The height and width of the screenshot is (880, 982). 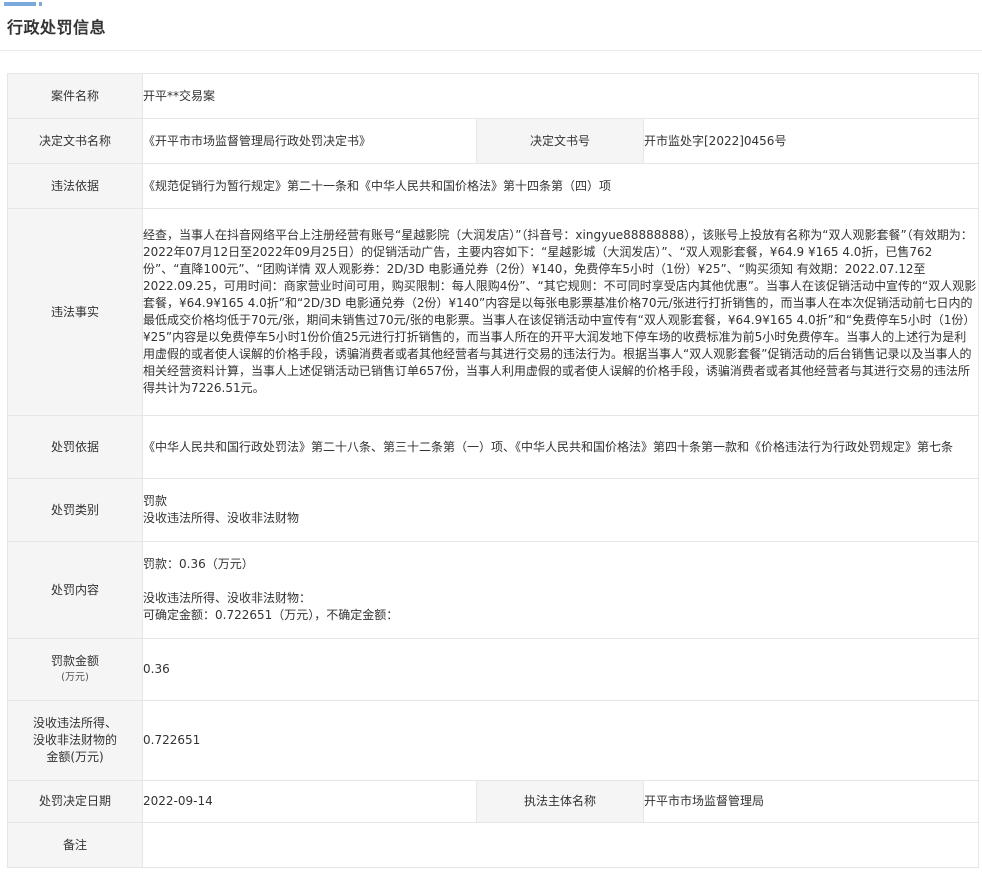 I want to click on confiscation-amount-value: 0.722651, so click(x=560, y=740).